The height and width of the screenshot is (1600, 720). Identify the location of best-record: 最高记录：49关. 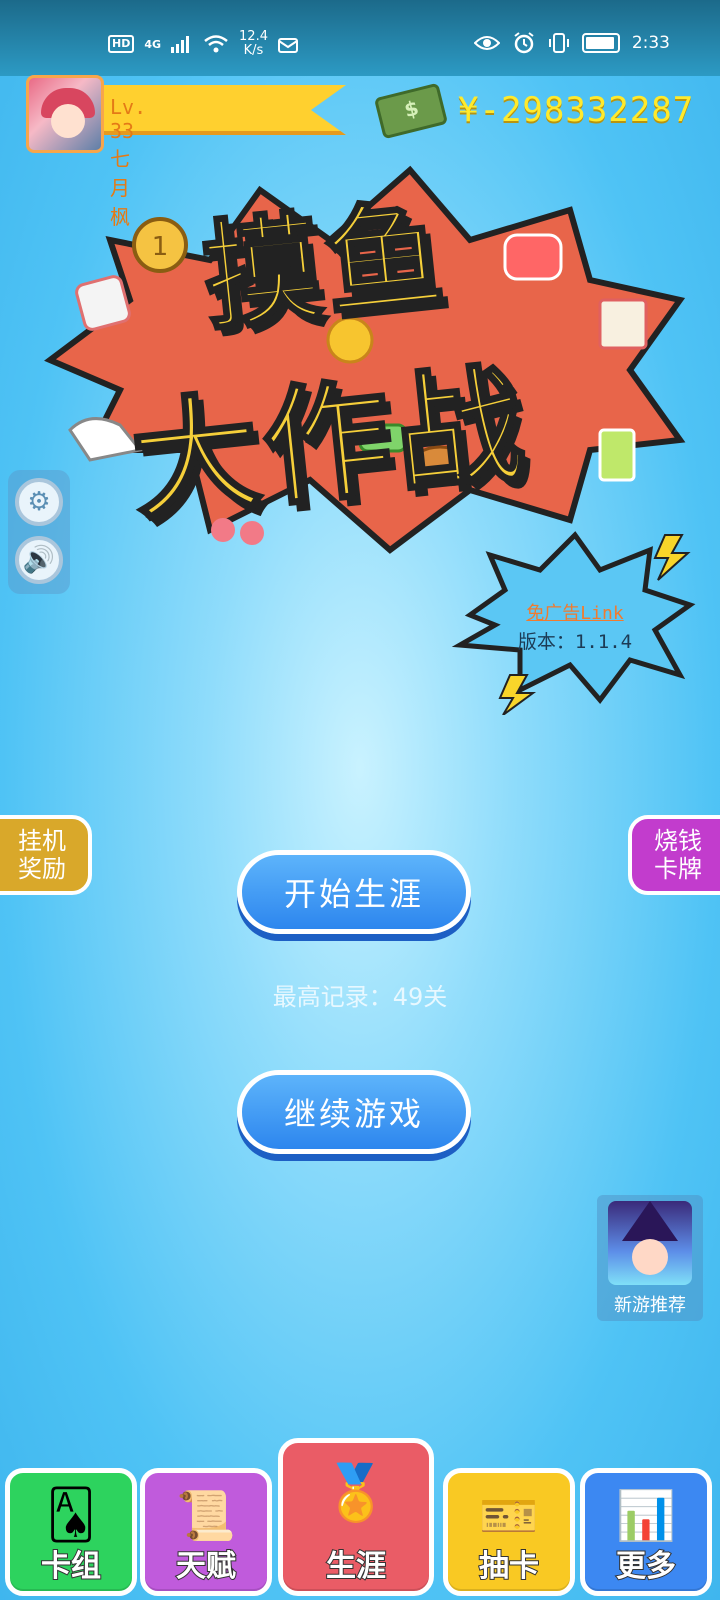
(360, 997).